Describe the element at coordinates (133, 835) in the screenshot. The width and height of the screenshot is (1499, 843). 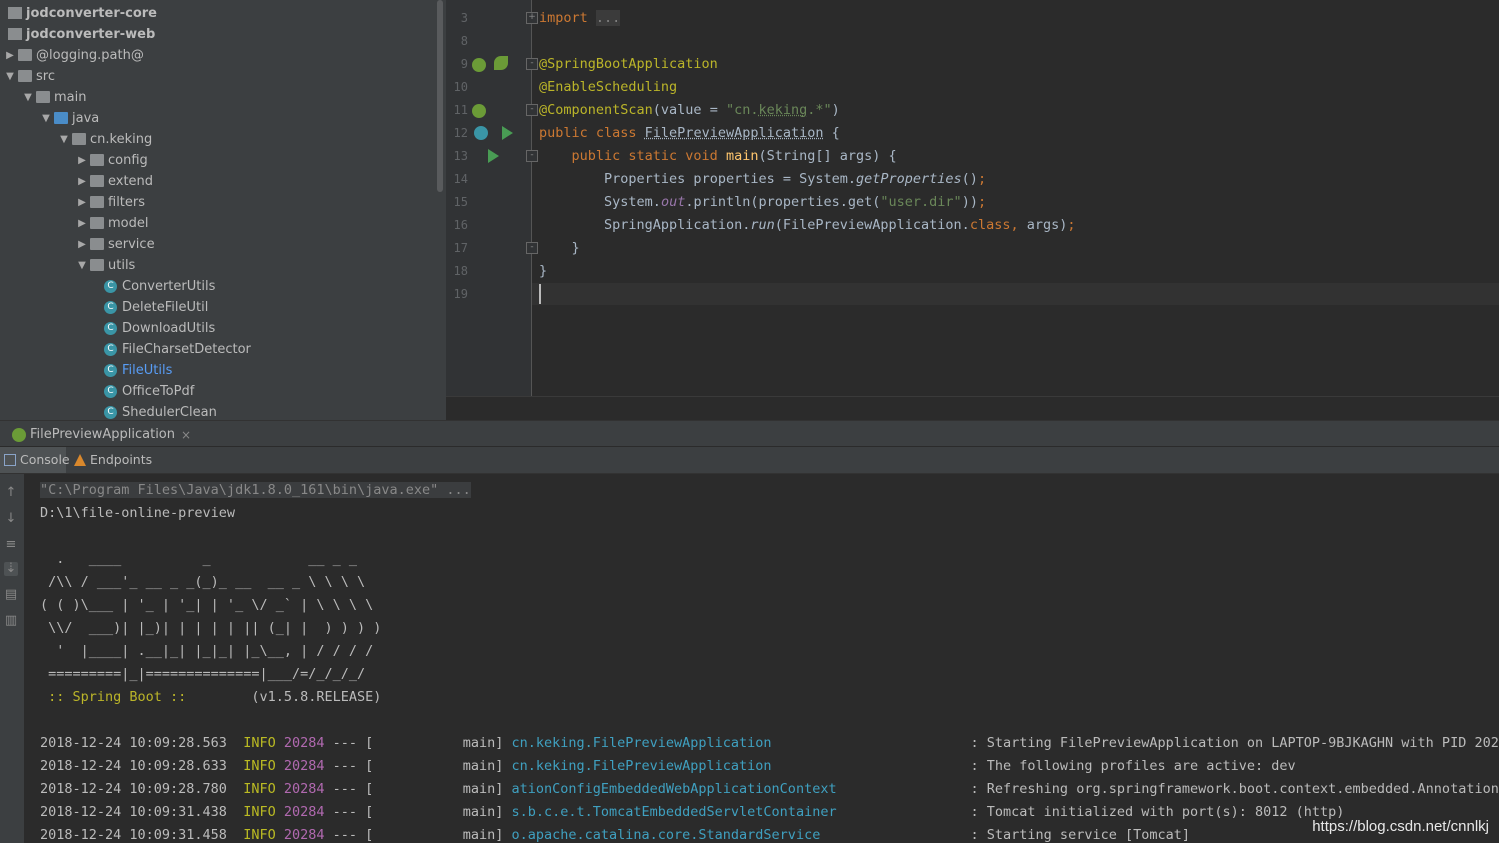
I see `log-timestamp: 2018-12-24 10:09:31.458` at that location.